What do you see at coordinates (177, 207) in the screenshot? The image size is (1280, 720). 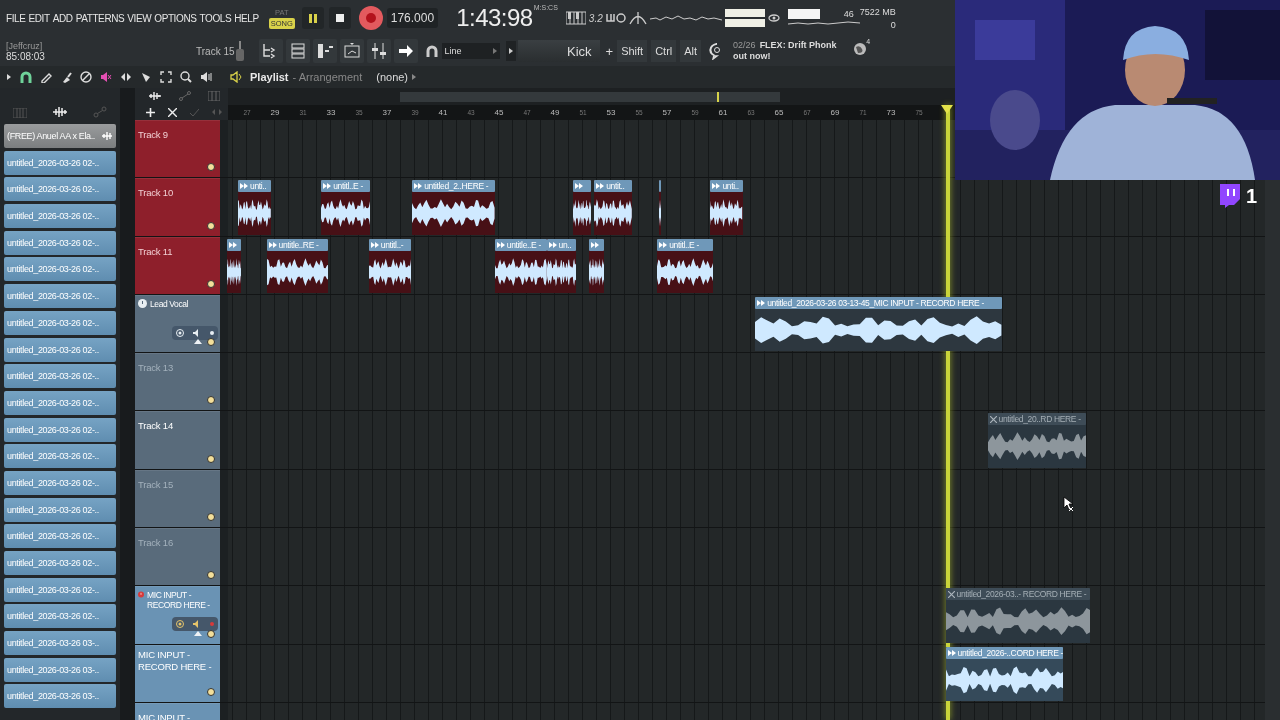 I see `track-header: Track 10` at bounding box center [177, 207].